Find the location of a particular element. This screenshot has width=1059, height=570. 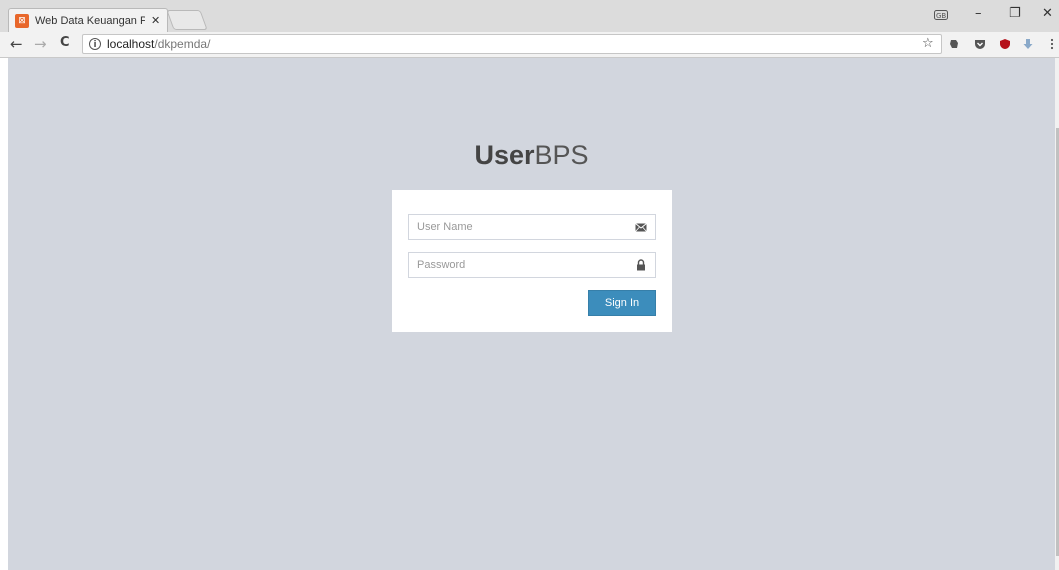

url-host: localhost is located at coordinates (131, 44).